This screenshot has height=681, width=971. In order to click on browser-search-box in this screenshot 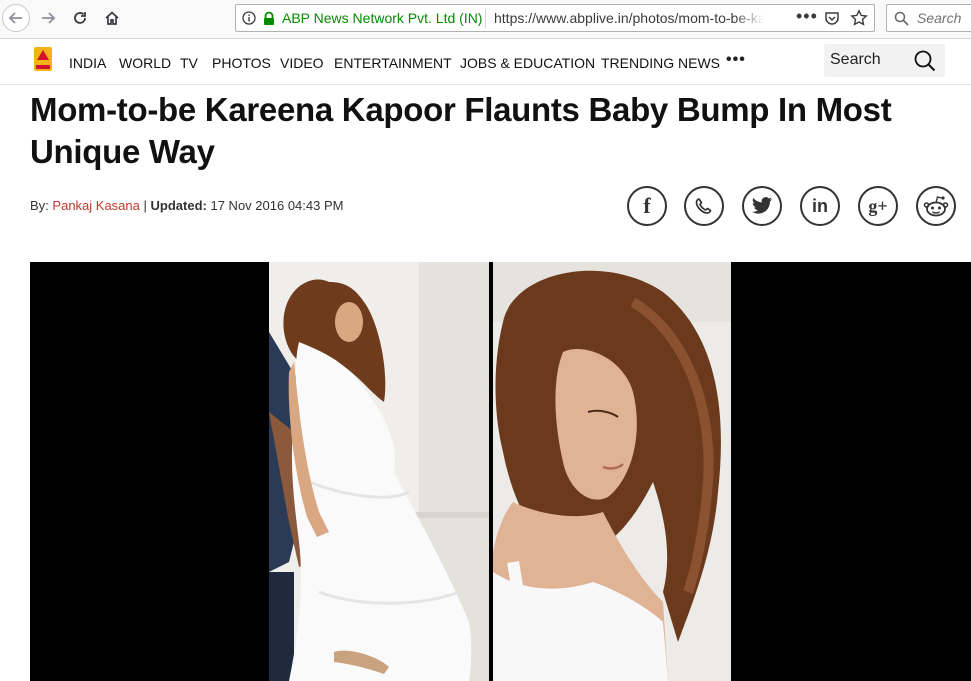, I will do `click(928, 18)`.